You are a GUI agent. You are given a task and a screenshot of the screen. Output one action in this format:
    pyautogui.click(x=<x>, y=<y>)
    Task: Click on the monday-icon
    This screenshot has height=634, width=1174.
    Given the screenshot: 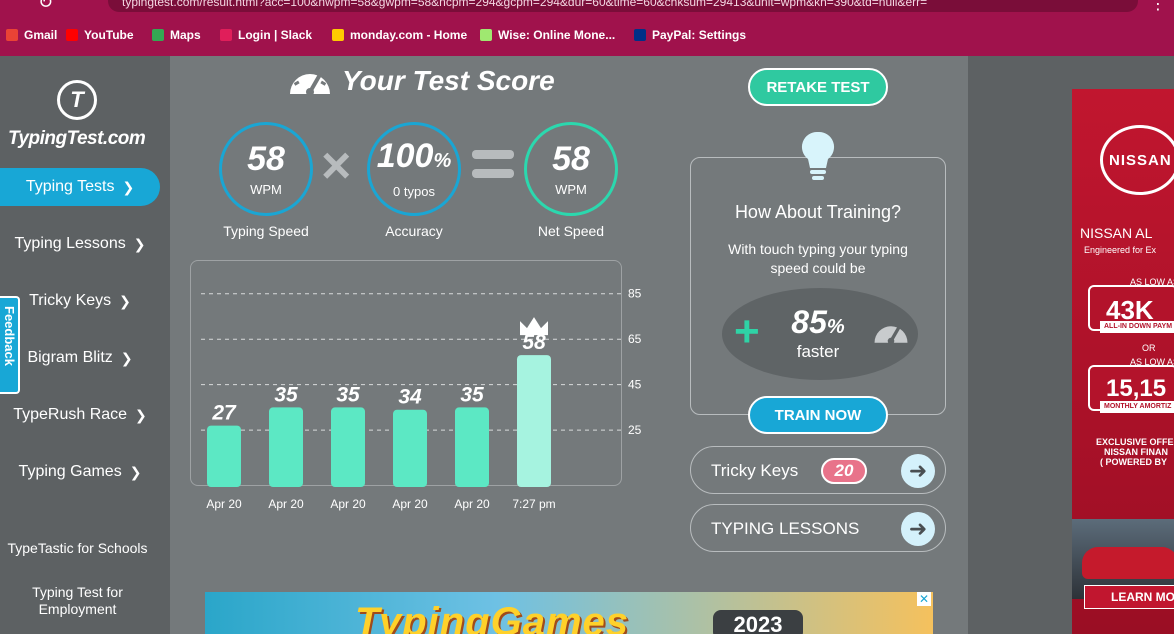 What is the action you would take?
    pyautogui.click(x=338, y=35)
    